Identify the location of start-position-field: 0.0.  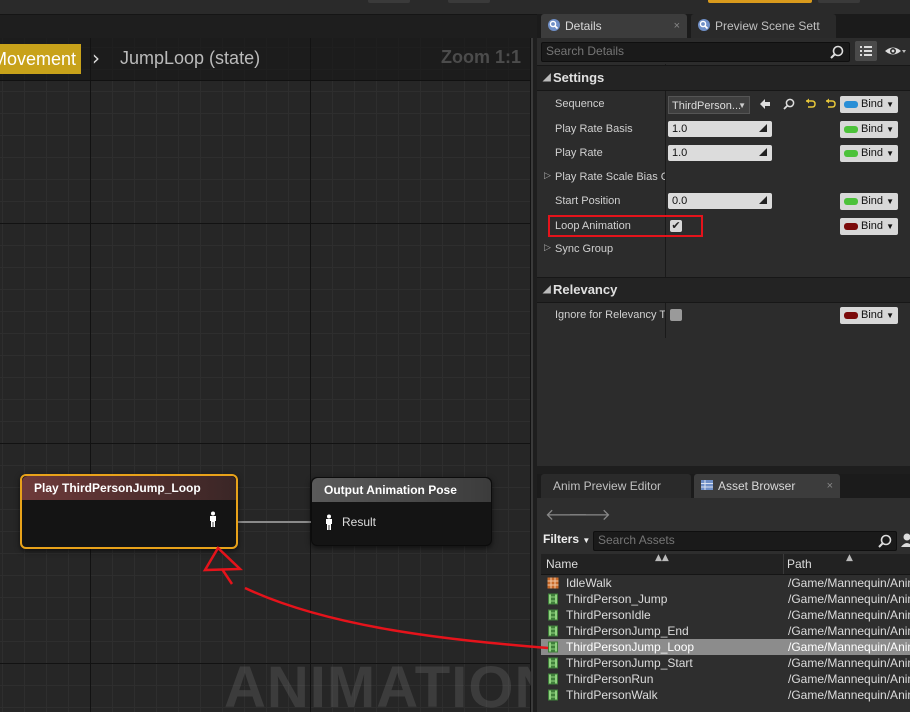
(720, 201).